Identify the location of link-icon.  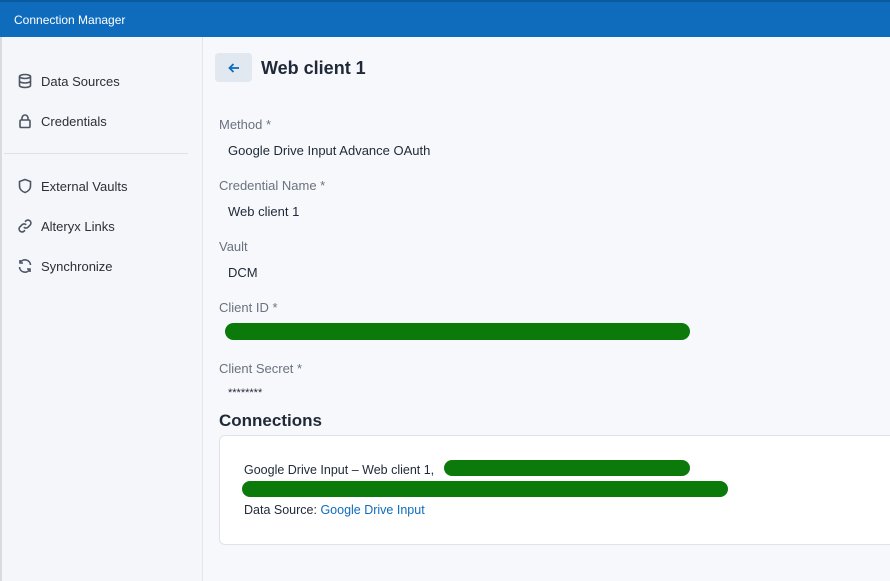
(25, 226).